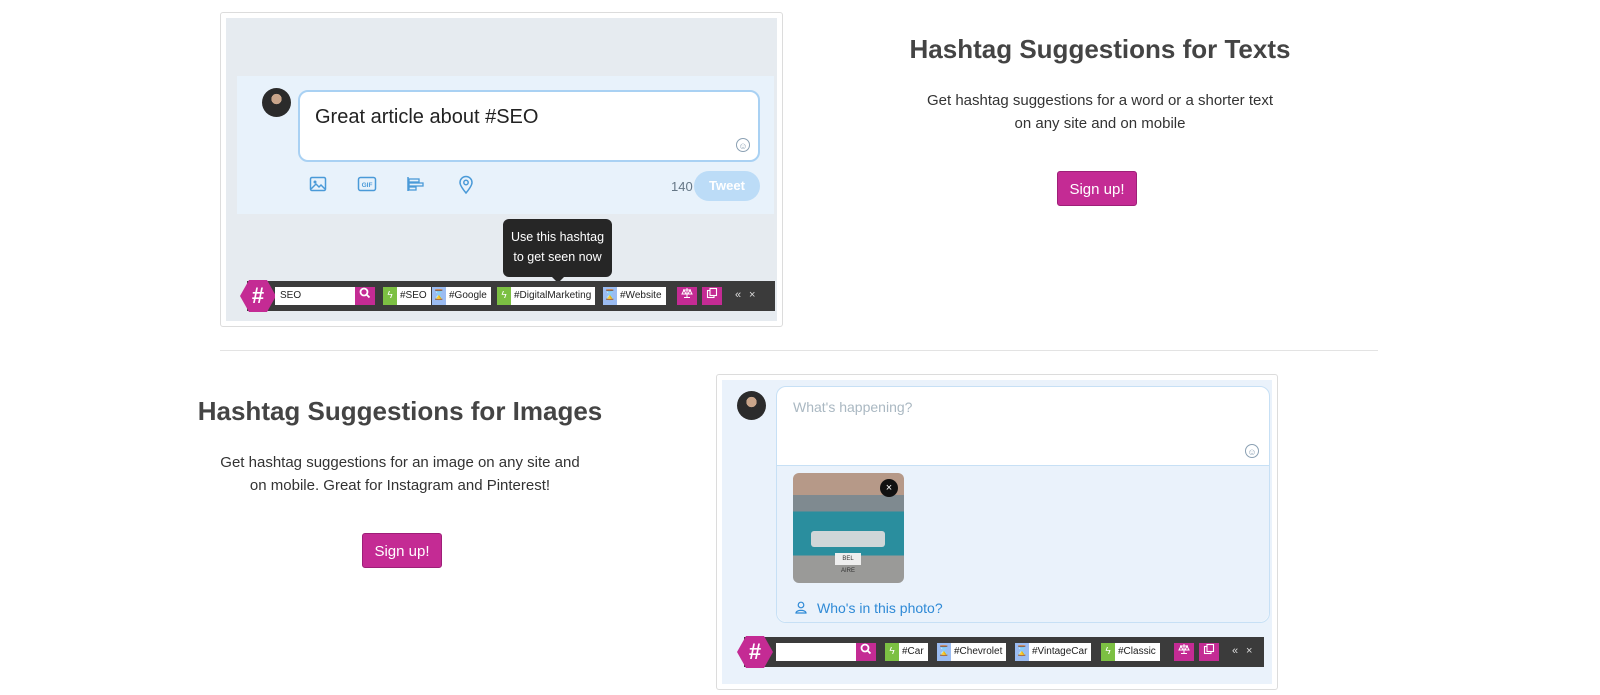 The height and width of the screenshot is (695, 1600). I want to click on hashtag-tooltip: Use this hashtag to get seen now, so click(557, 251).